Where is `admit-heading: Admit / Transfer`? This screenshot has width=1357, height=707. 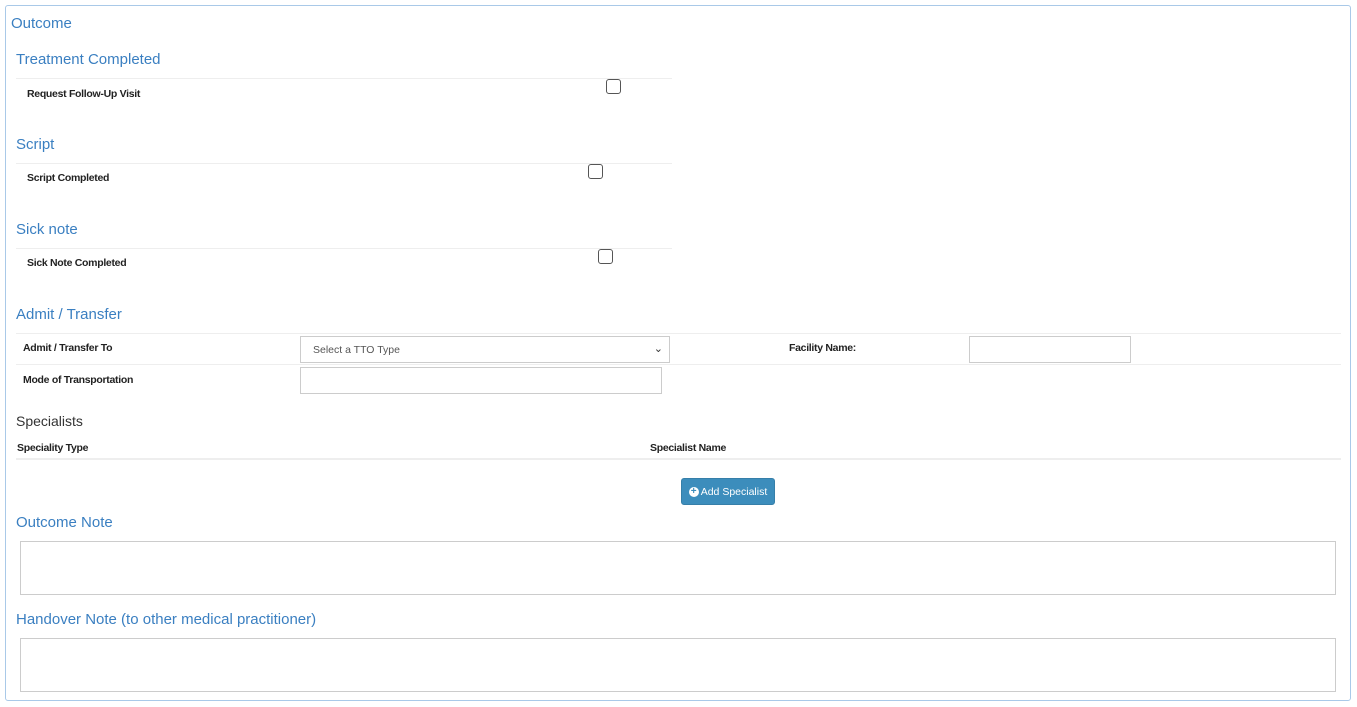
admit-heading: Admit / Transfer is located at coordinates (69, 314).